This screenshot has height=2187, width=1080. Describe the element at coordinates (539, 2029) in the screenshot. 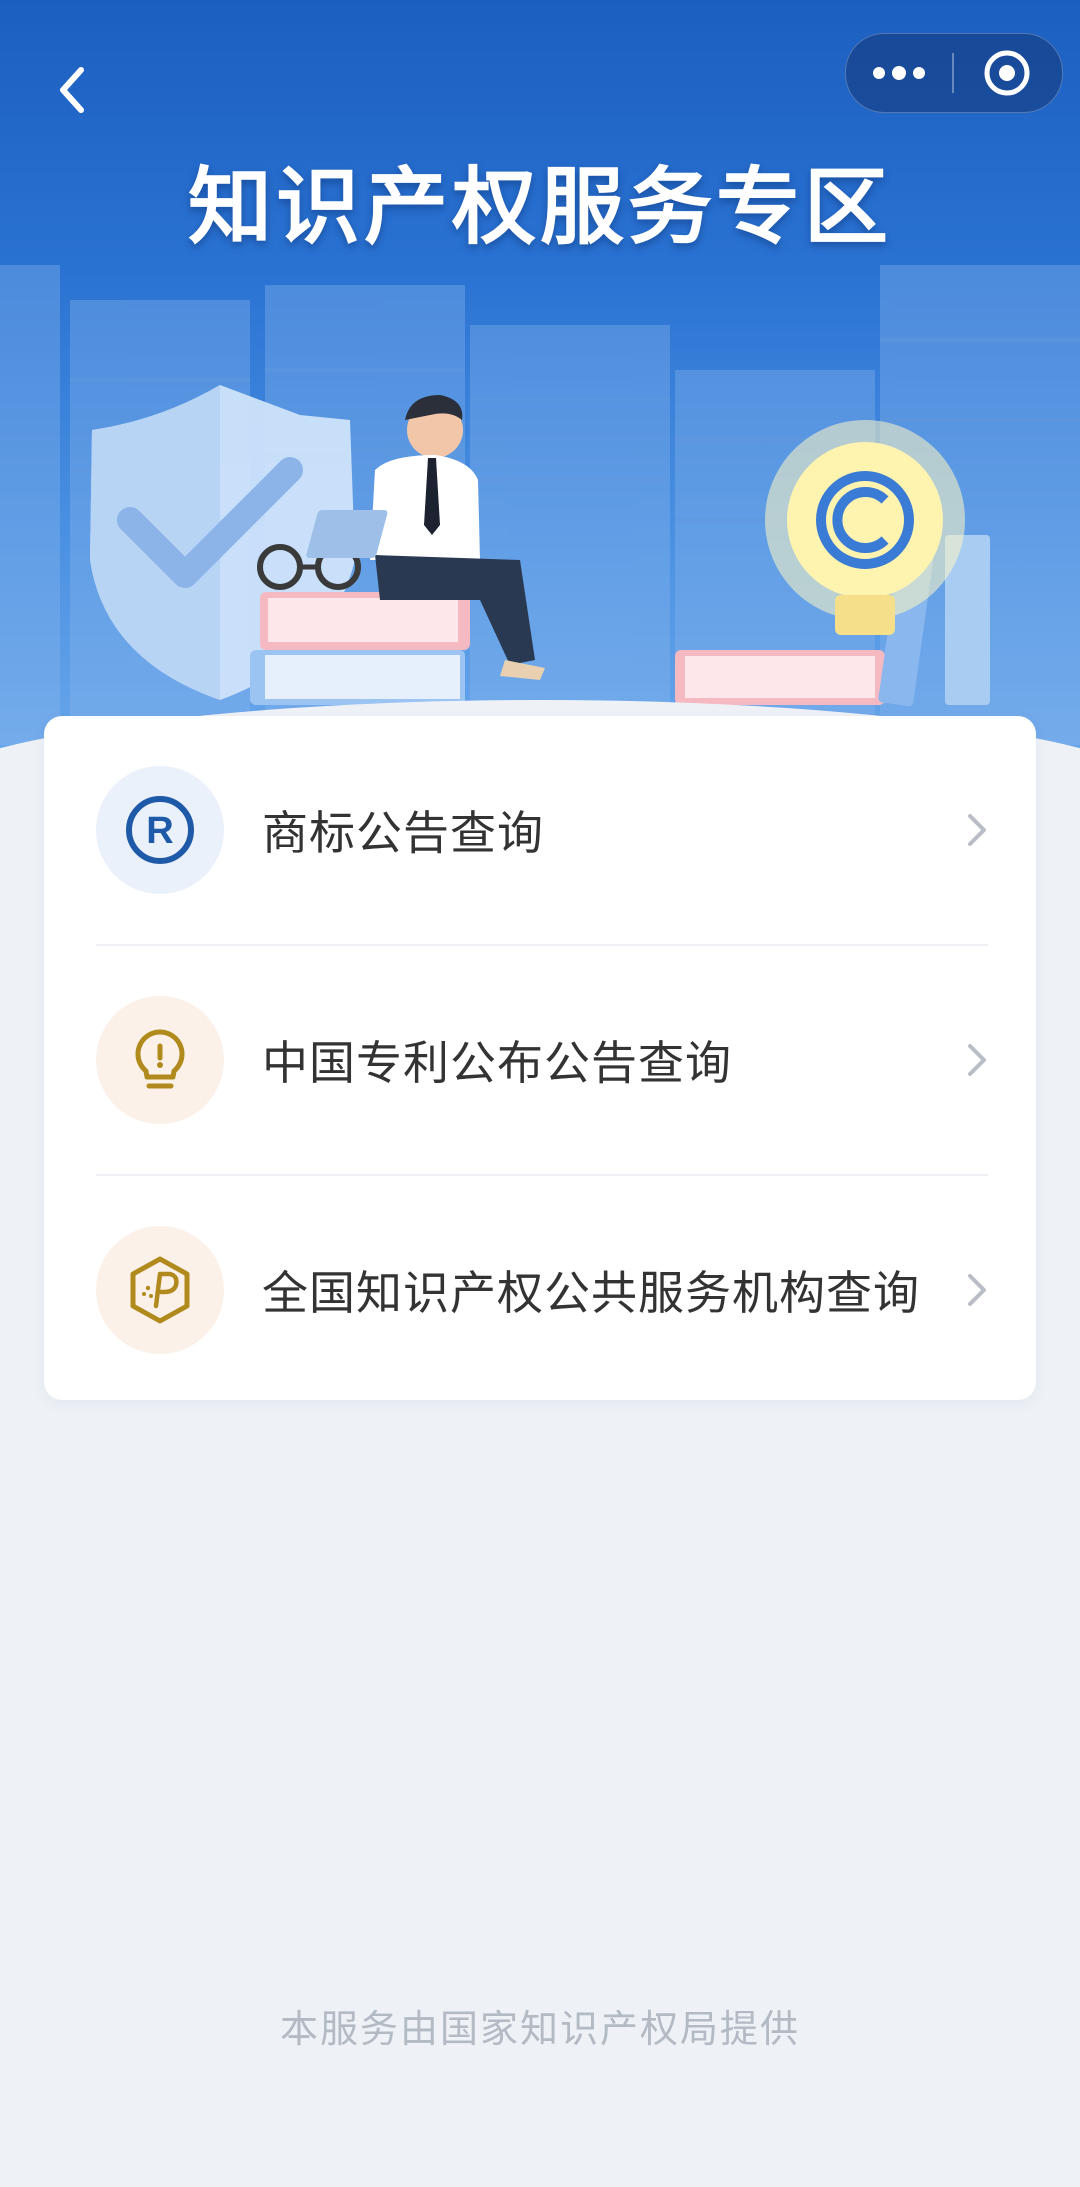

I see `footer-note: 本服务由国家知识产权局提供` at that location.